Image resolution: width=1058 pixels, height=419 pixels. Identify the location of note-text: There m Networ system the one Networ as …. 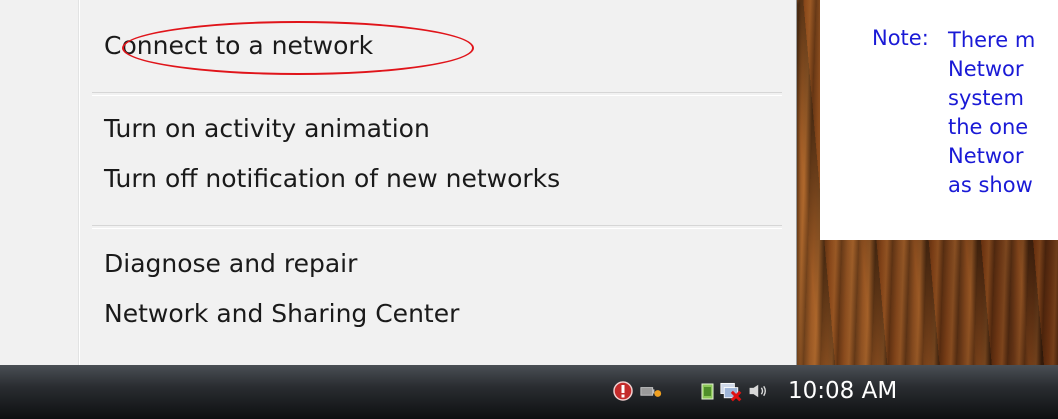
(1003, 113).